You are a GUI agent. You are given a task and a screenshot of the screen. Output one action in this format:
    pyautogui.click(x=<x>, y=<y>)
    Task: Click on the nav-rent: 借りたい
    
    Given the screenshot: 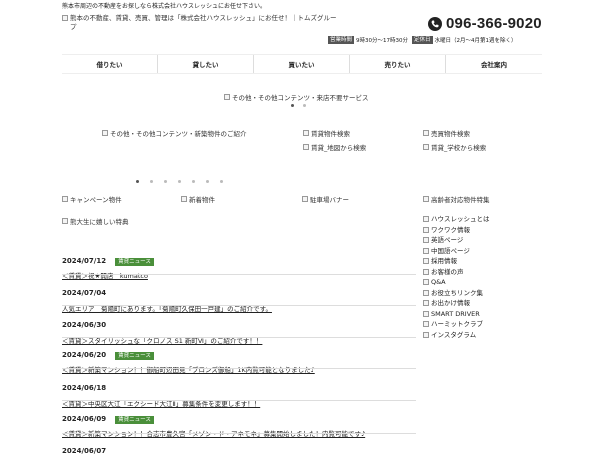 What is the action you would take?
    pyautogui.click(x=110, y=64)
    